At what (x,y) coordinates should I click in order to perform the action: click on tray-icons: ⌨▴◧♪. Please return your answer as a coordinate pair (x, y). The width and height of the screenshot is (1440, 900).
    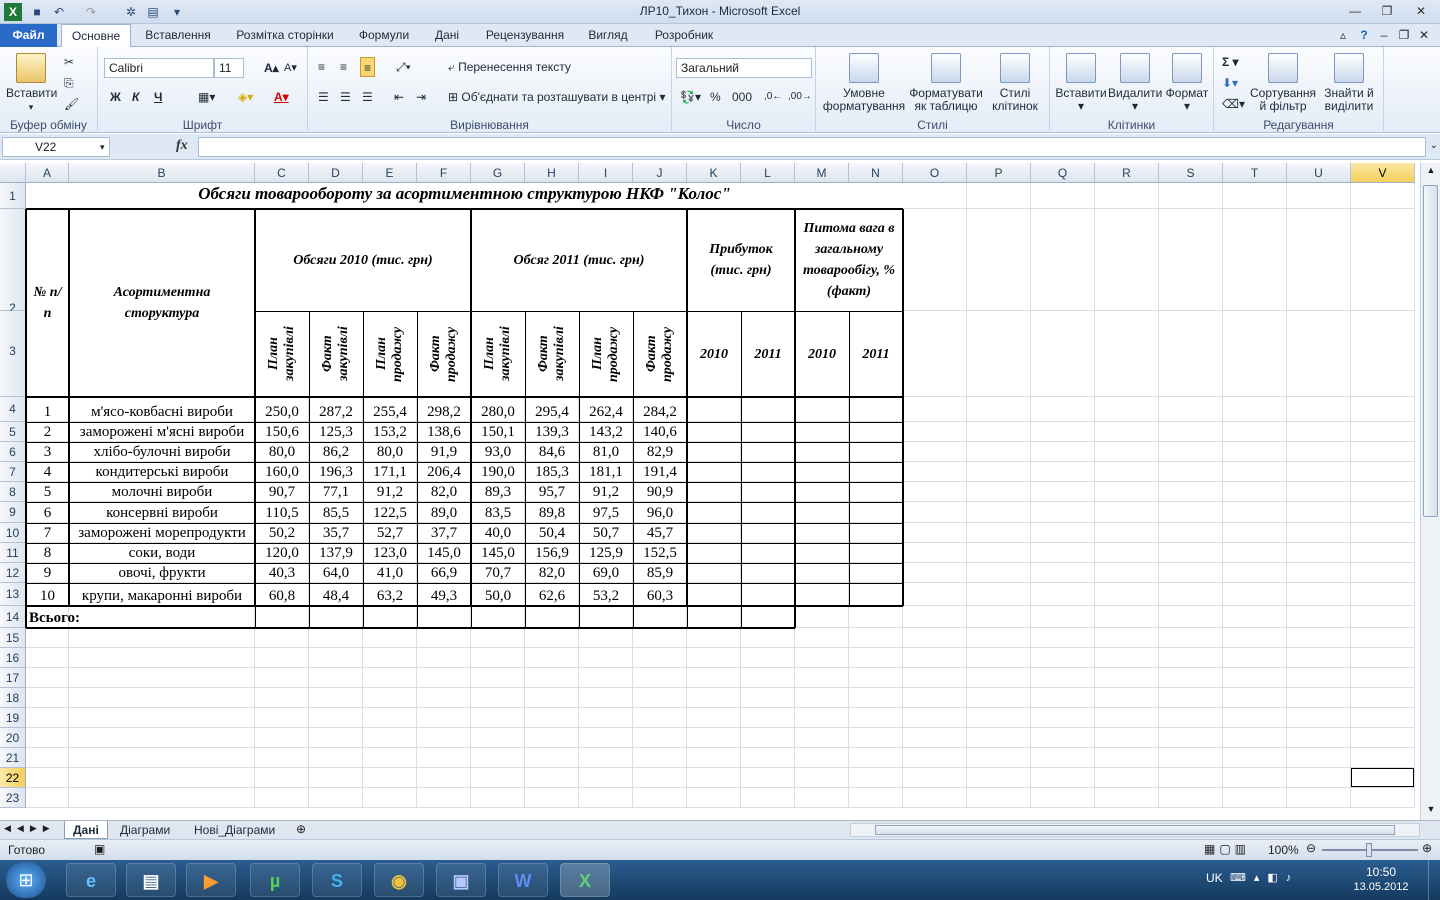
    Looking at the image, I should click on (1264, 877).